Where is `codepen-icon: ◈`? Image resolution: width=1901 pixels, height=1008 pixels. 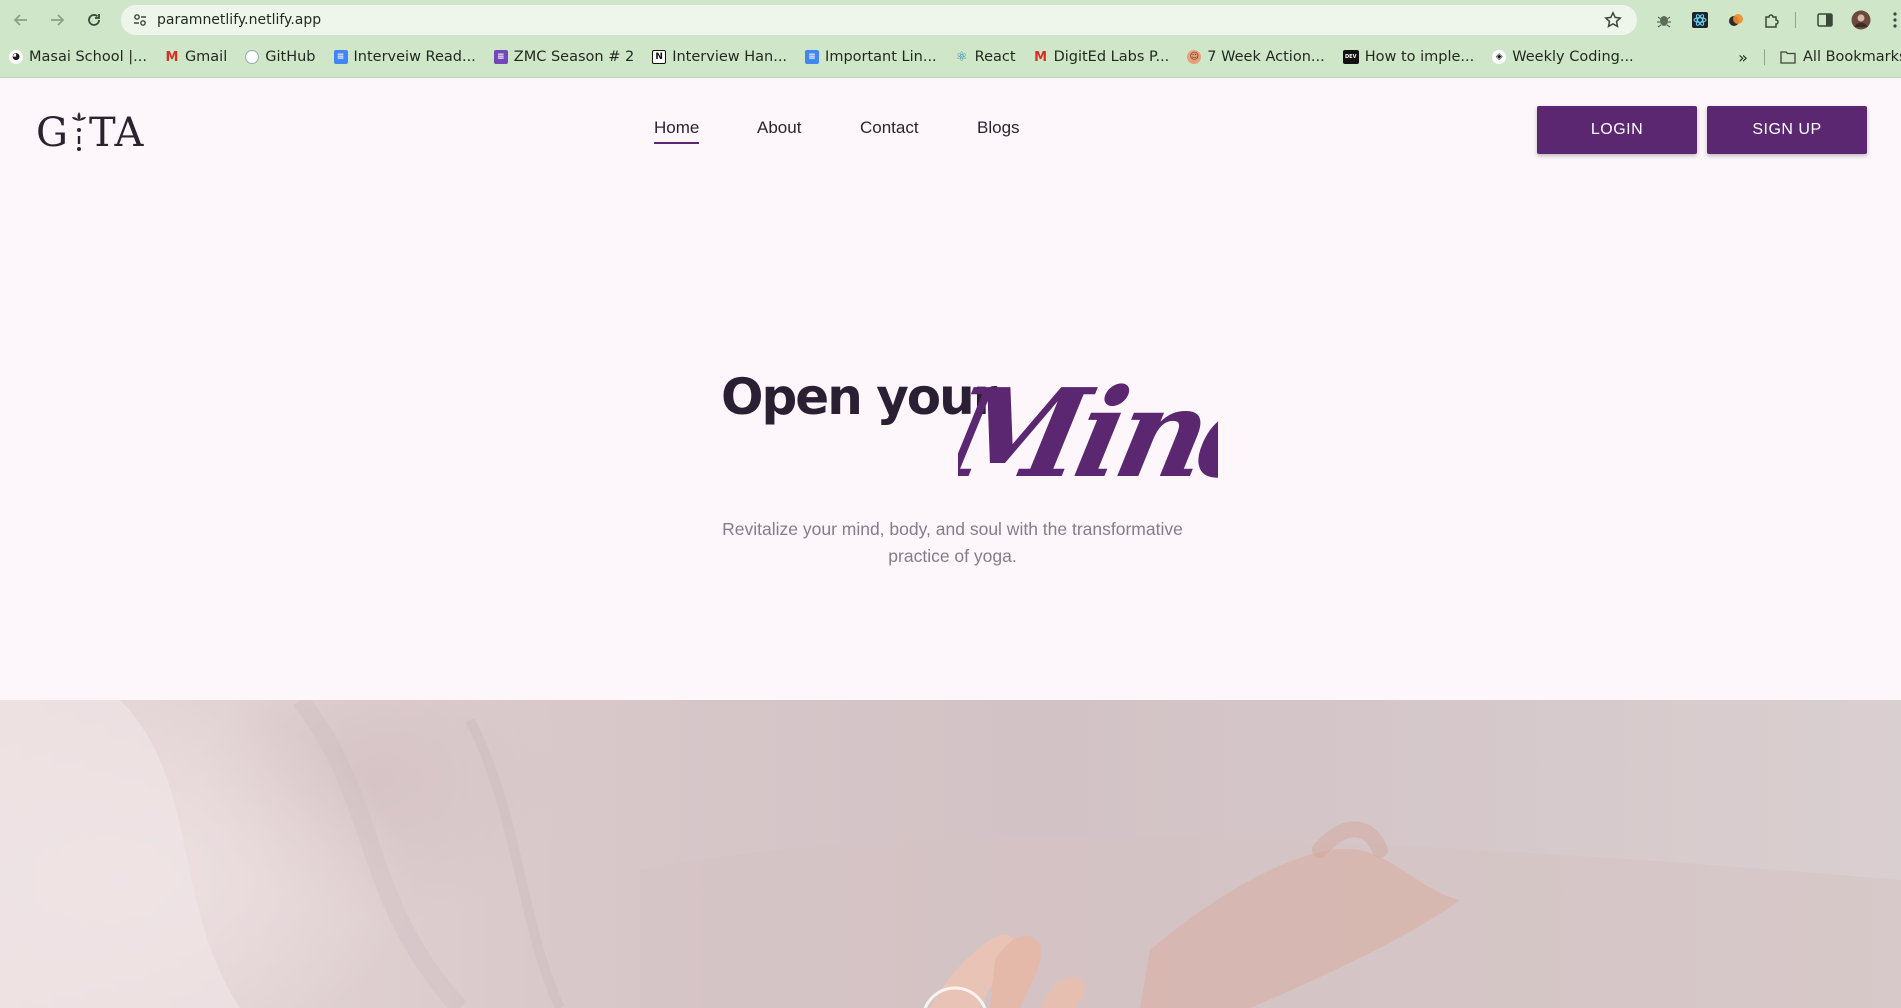 codepen-icon: ◈ is located at coordinates (1499, 57).